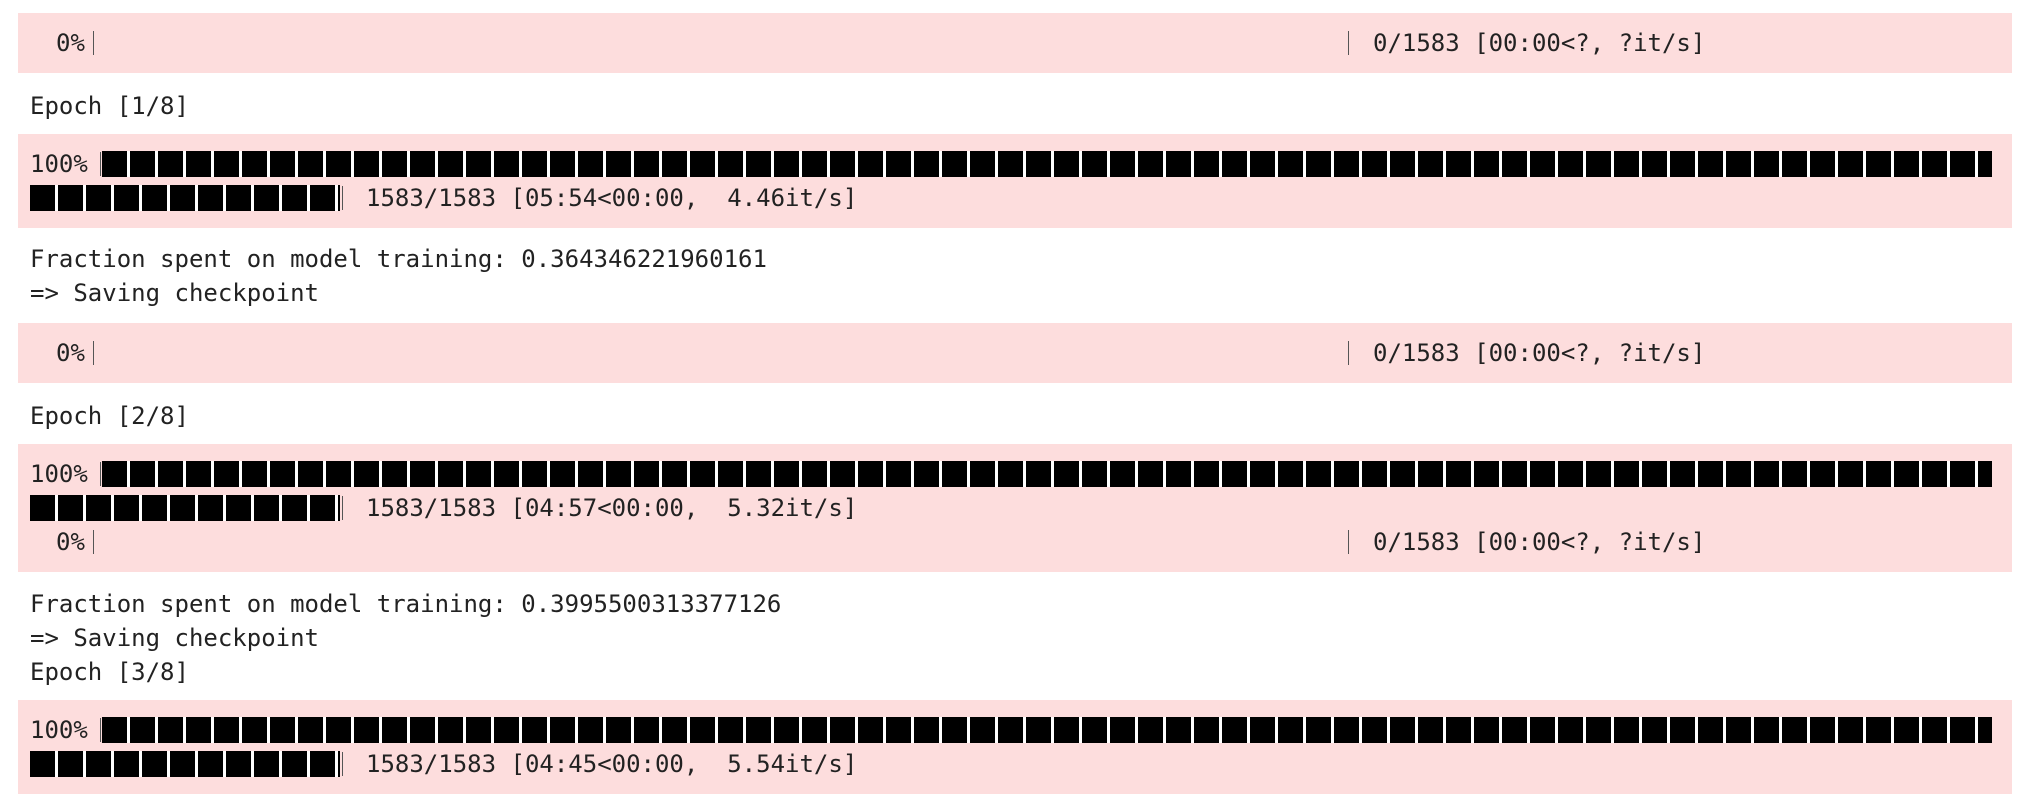 The image size is (2020, 808). Describe the element at coordinates (612, 508) in the screenshot. I see `progress-stats: 1583/1583 [04:57<00:00, 5.32it/s]` at that location.